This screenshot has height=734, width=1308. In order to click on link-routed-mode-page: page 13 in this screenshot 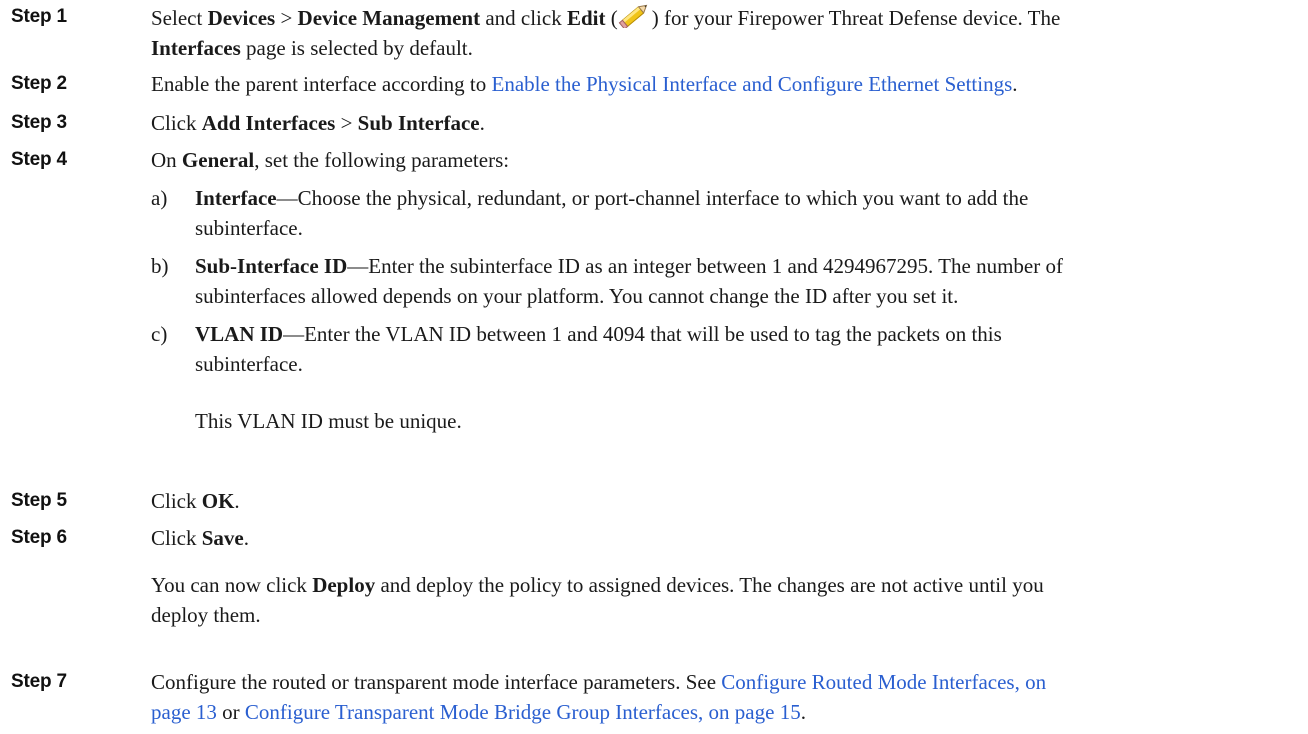, I will do `click(184, 712)`.